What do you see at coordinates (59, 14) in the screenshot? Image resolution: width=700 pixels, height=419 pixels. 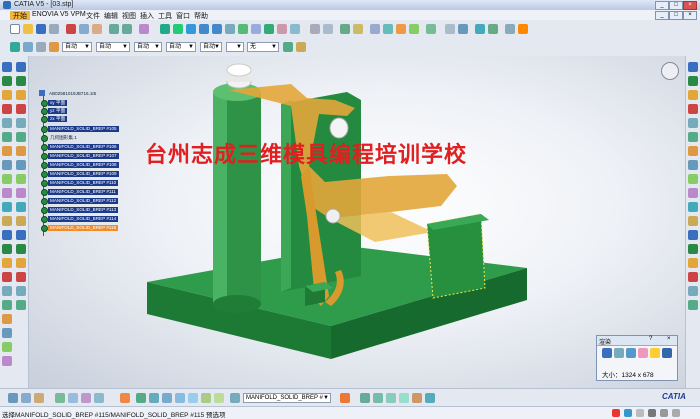 I see `menu-enovia: ENOVIA V5 VPM` at bounding box center [59, 14].